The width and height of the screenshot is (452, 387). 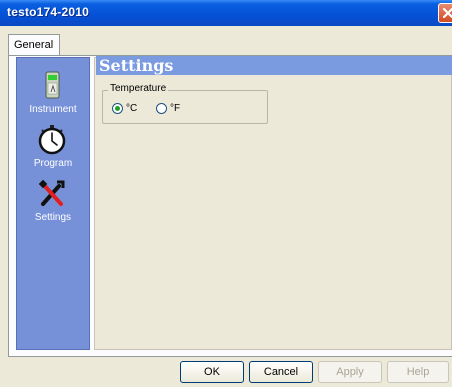 I want to click on sidebar: Instrument Program Settings, so click(x=53, y=203).